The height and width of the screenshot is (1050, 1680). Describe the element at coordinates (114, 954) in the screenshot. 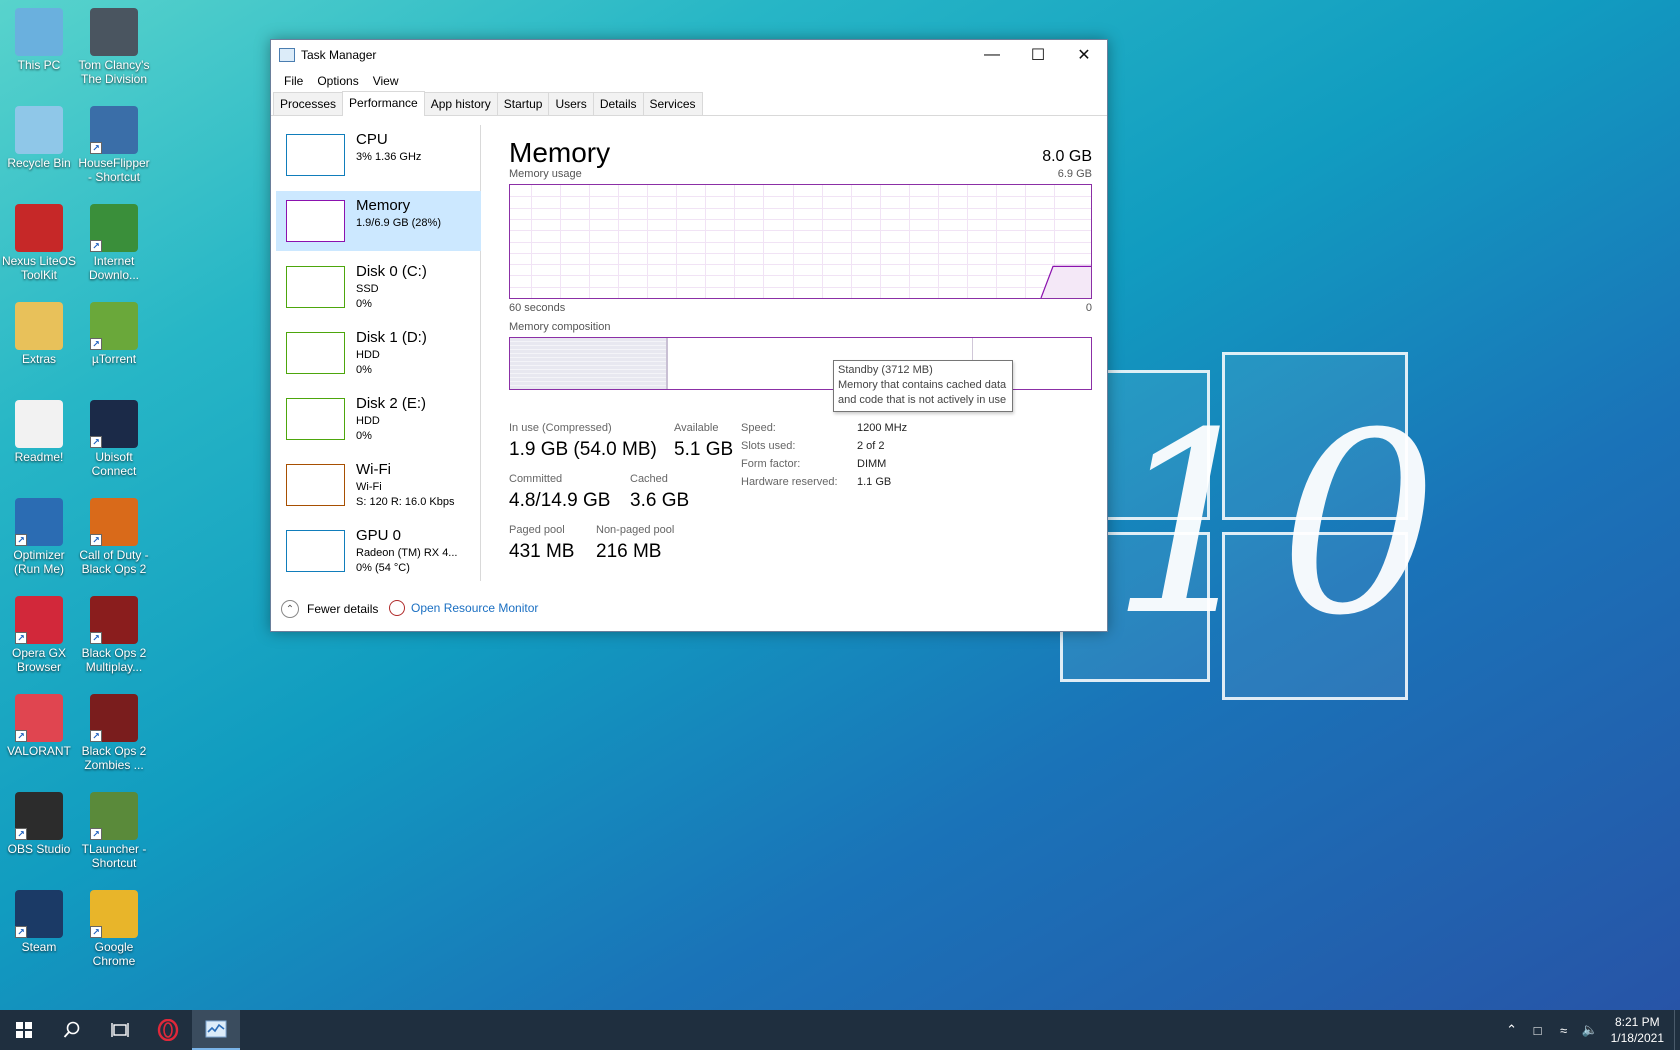

I see `desktop-icon-label: Google Chrome` at that location.